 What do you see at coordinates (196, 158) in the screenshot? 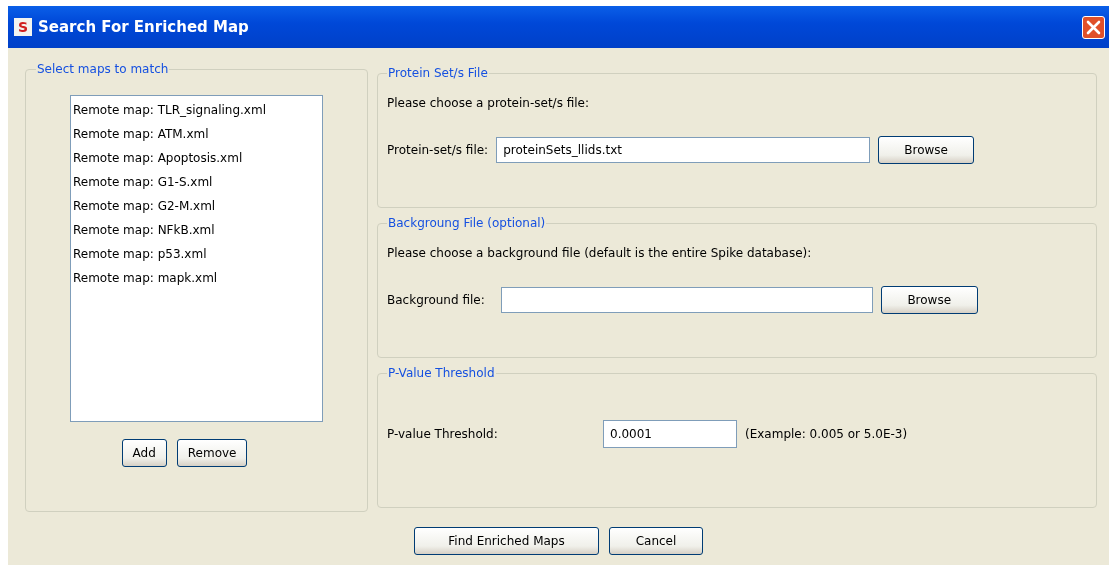
I see `list-item: Remote map: Apoptosis.xml` at bounding box center [196, 158].